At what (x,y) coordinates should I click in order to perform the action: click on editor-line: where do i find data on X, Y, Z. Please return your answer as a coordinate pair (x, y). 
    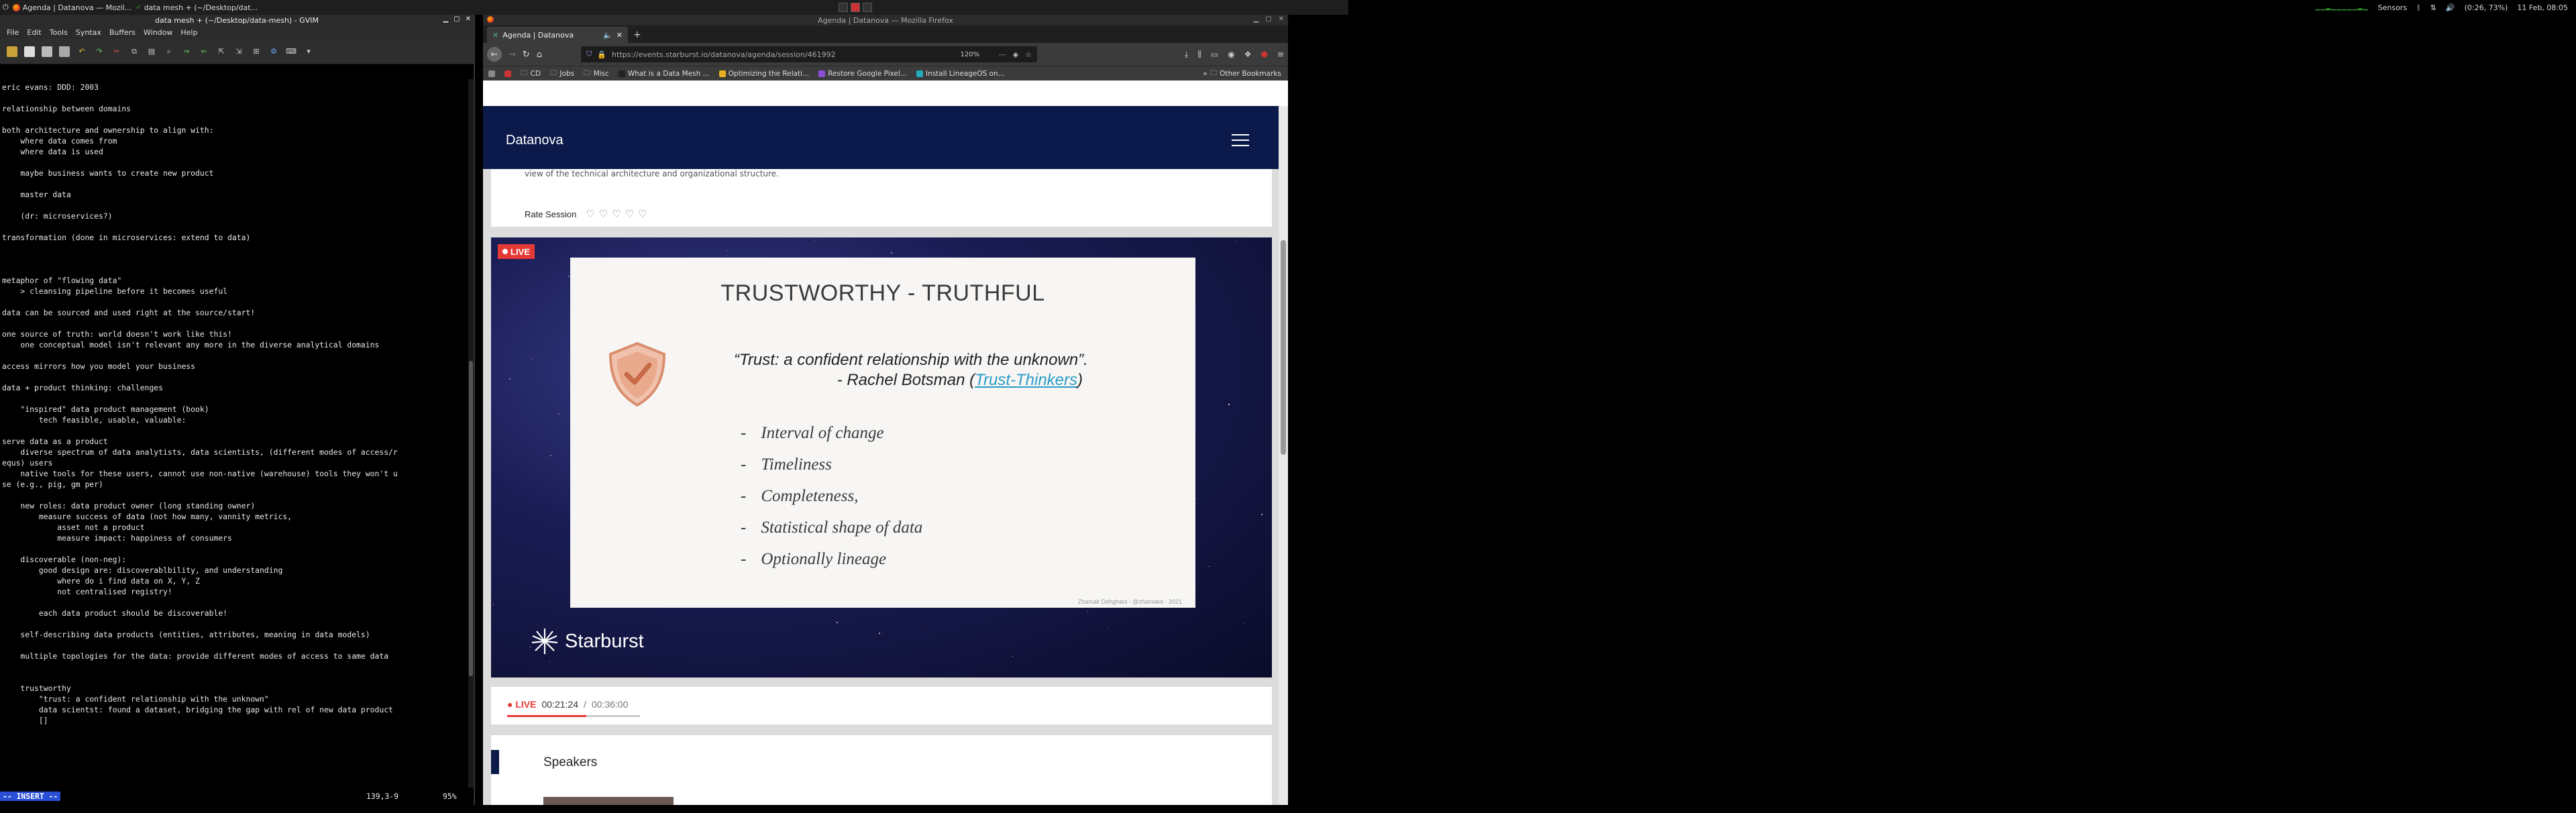
    Looking at the image, I should click on (234, 581).